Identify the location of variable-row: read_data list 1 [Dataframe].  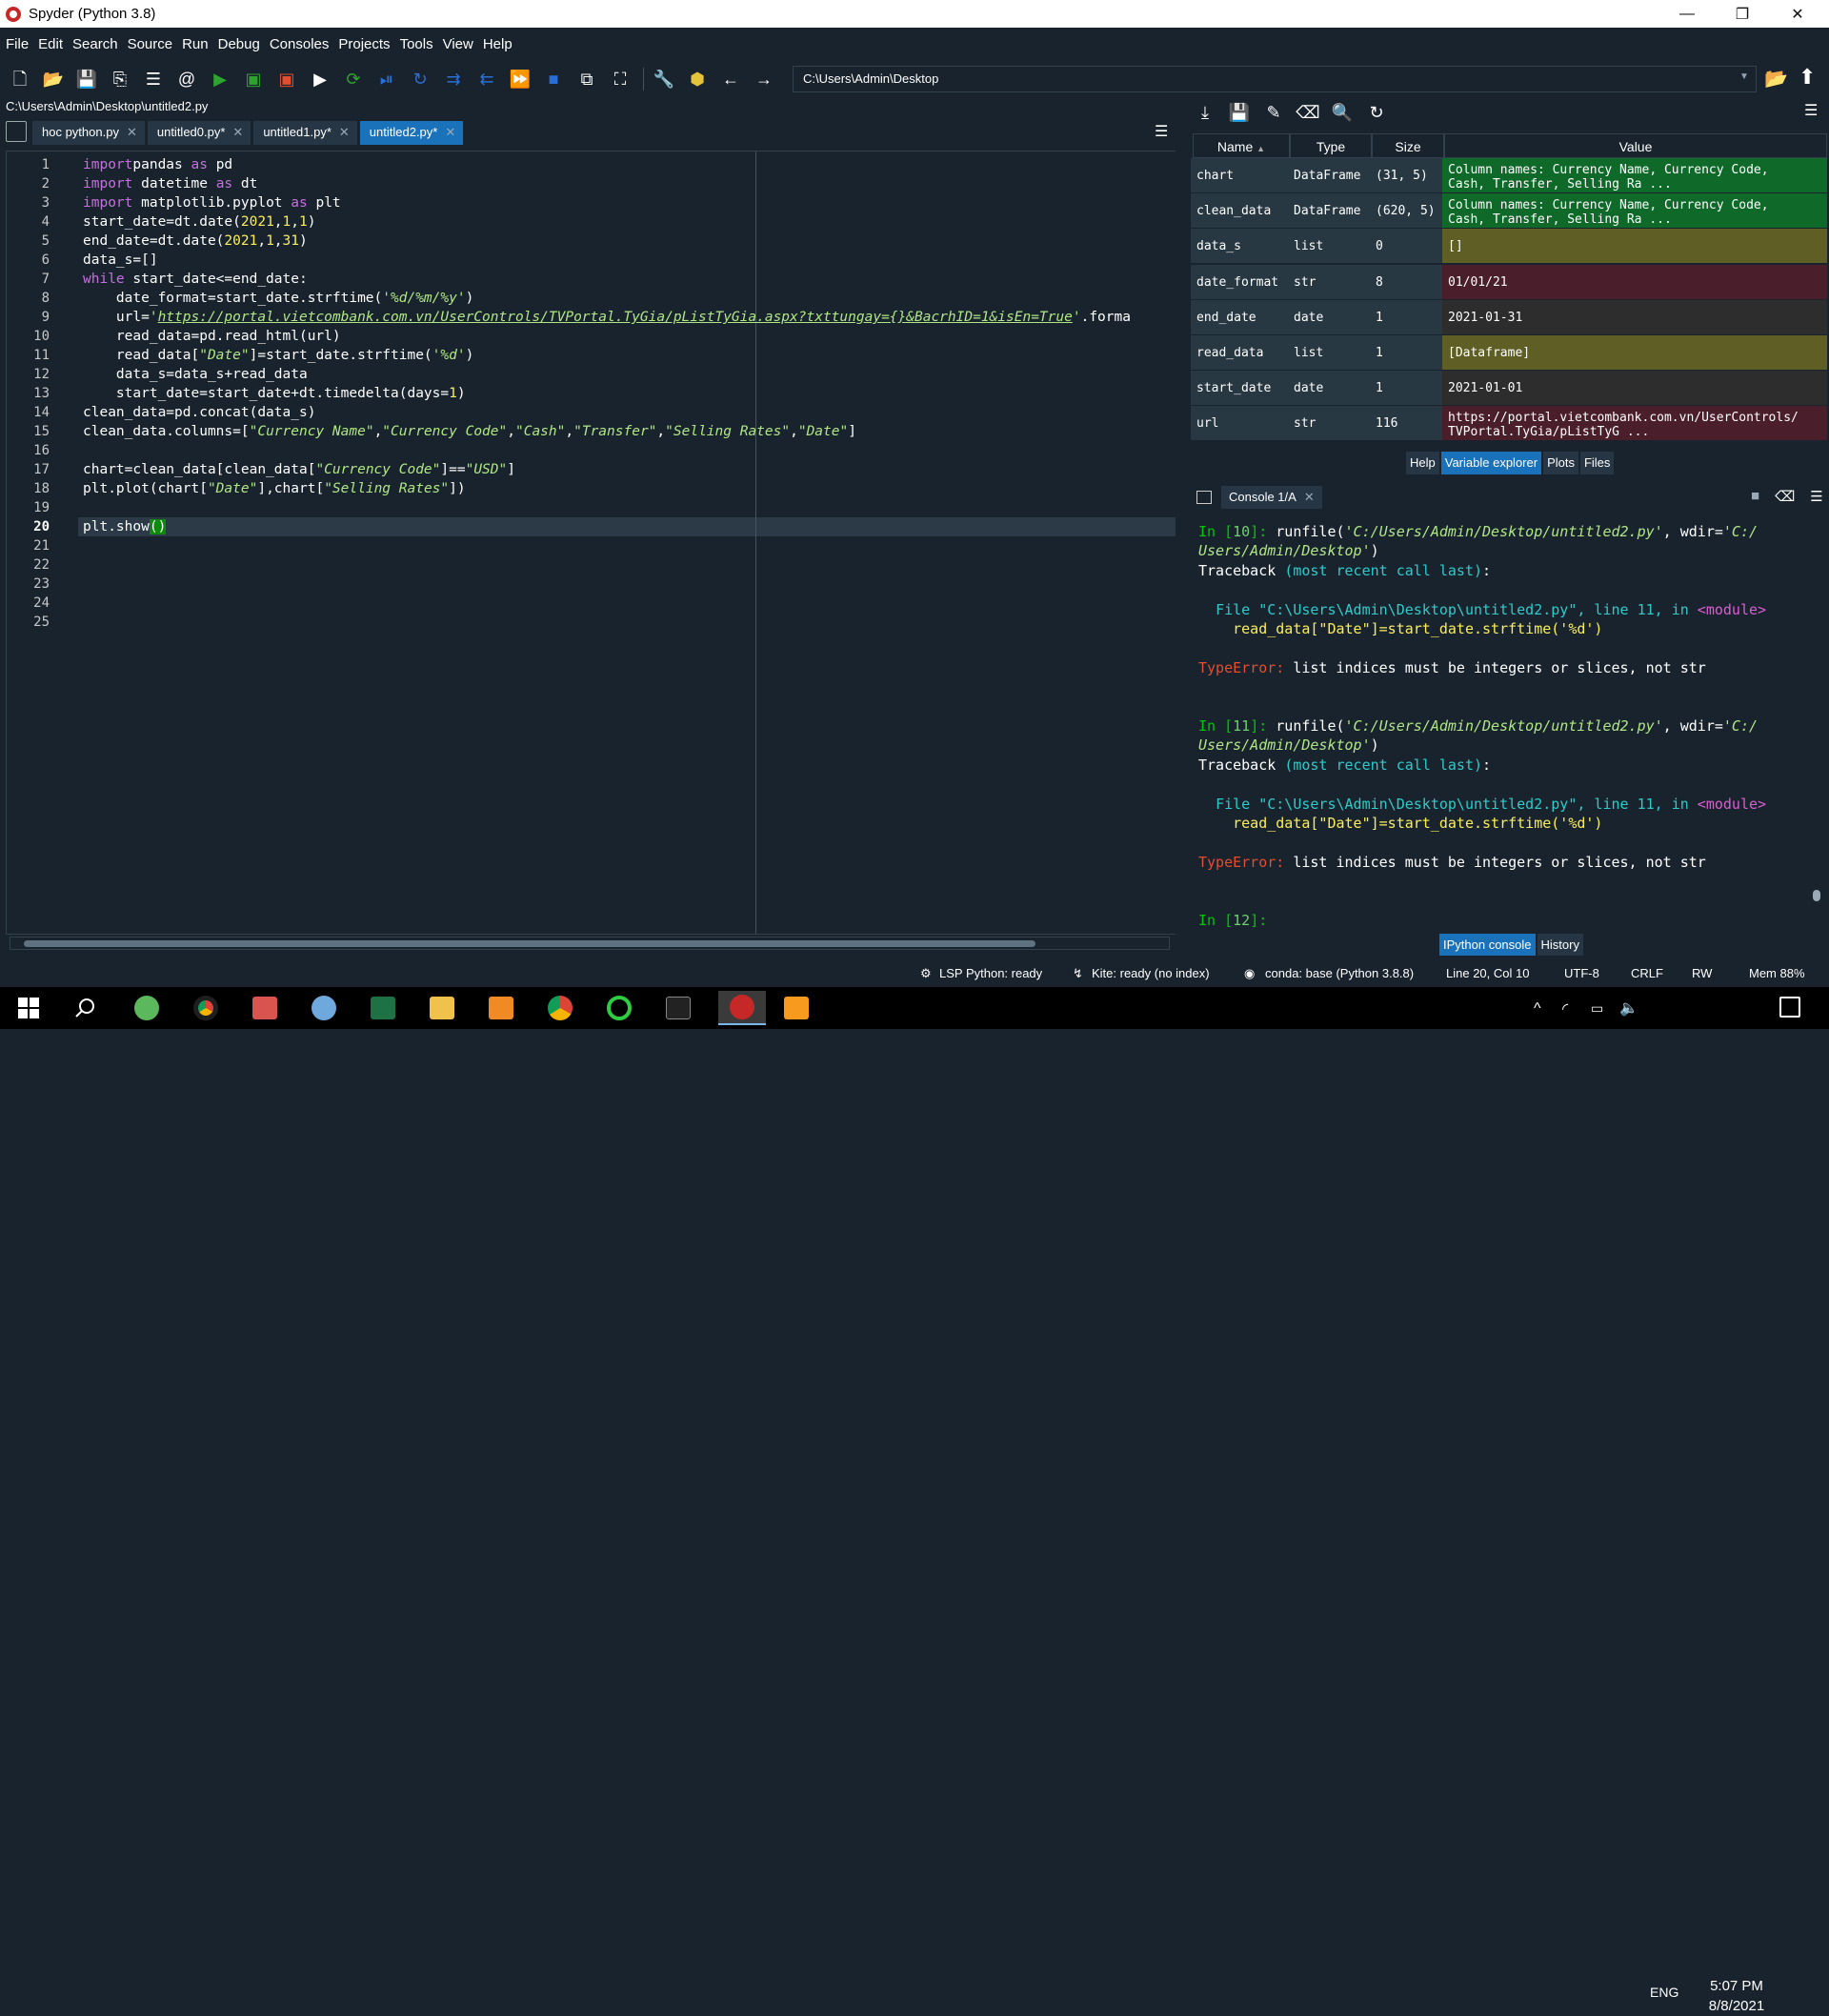
(1509, 353).